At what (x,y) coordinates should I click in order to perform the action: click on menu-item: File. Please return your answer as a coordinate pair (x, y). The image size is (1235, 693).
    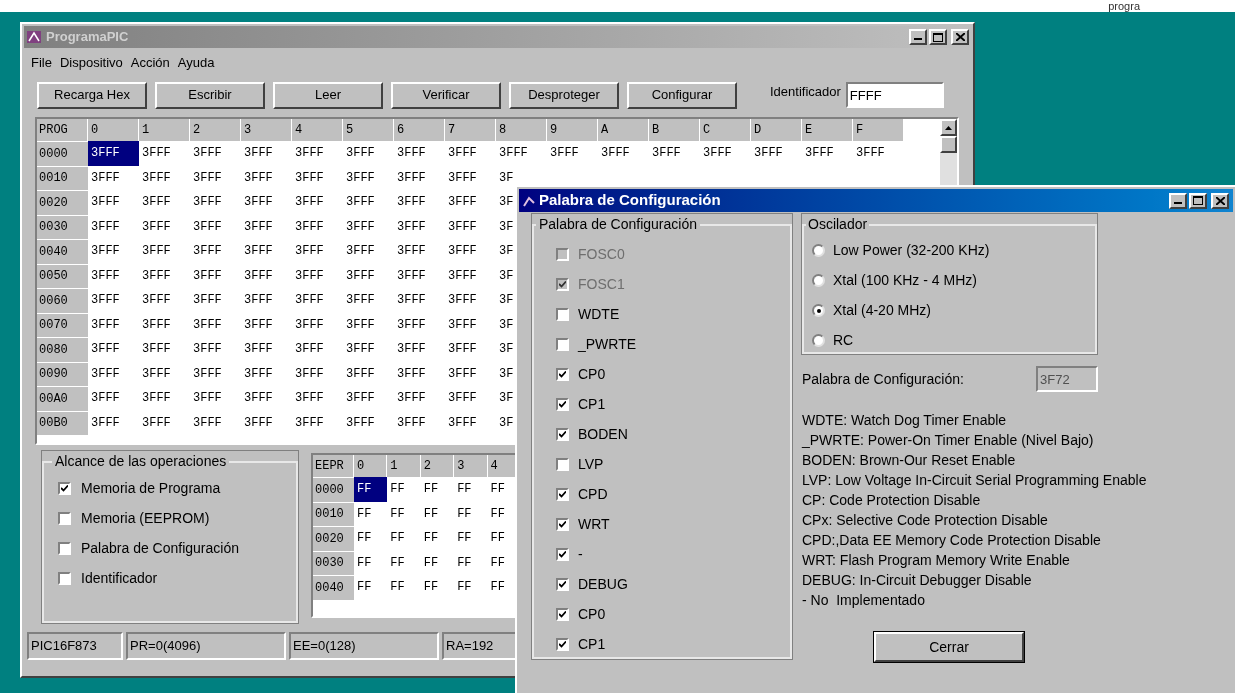
    Looking at the image, I should click on (41, 63).